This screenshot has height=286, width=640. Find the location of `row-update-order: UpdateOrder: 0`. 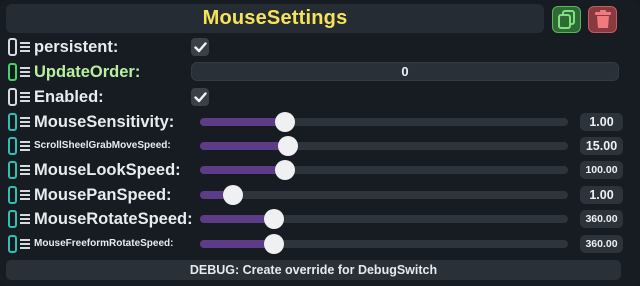

row-update-order: UpdateOrder: 0 is located at coordinates (320, 72).